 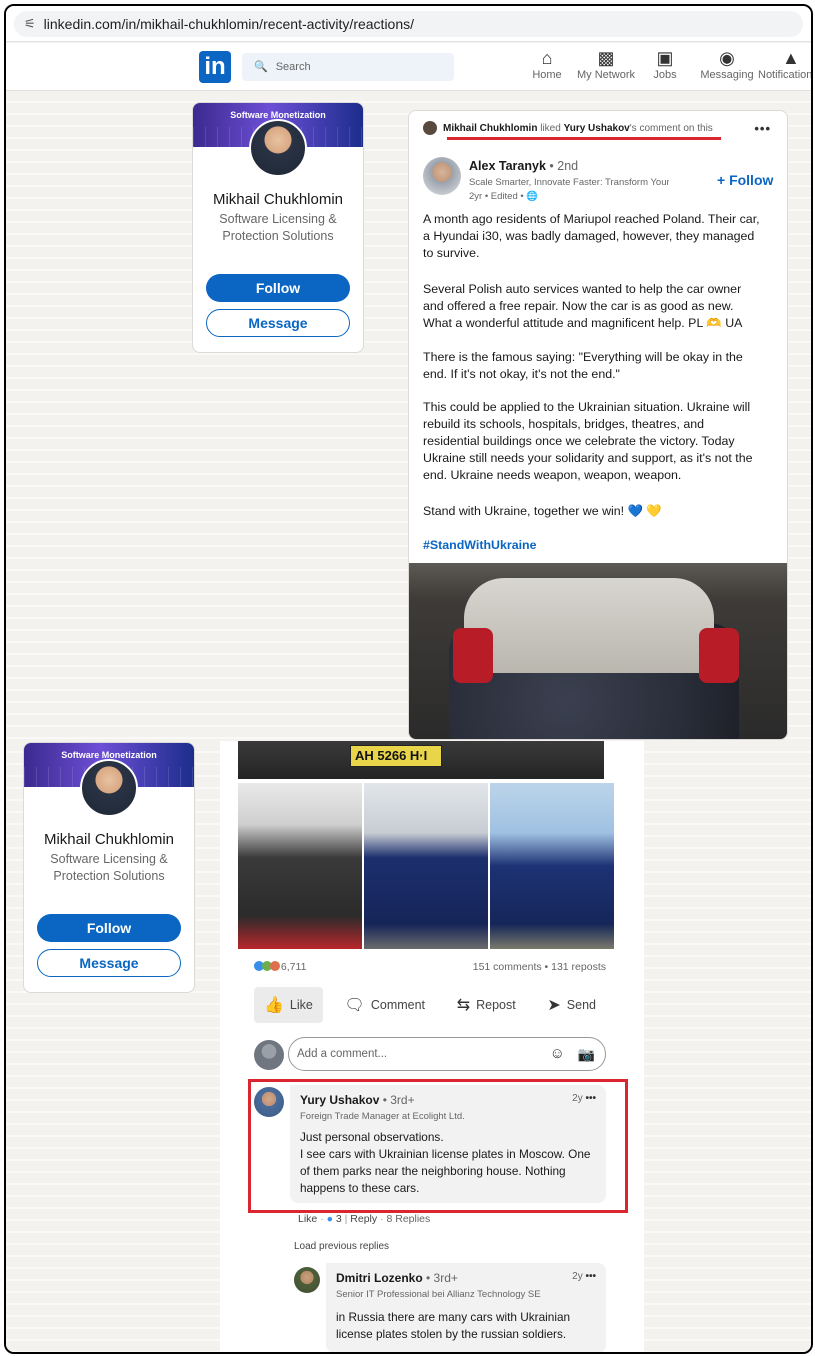 I want to click on reply-name: Dmitri Lozenko • 3rd+, so click(x=397, y=1278).